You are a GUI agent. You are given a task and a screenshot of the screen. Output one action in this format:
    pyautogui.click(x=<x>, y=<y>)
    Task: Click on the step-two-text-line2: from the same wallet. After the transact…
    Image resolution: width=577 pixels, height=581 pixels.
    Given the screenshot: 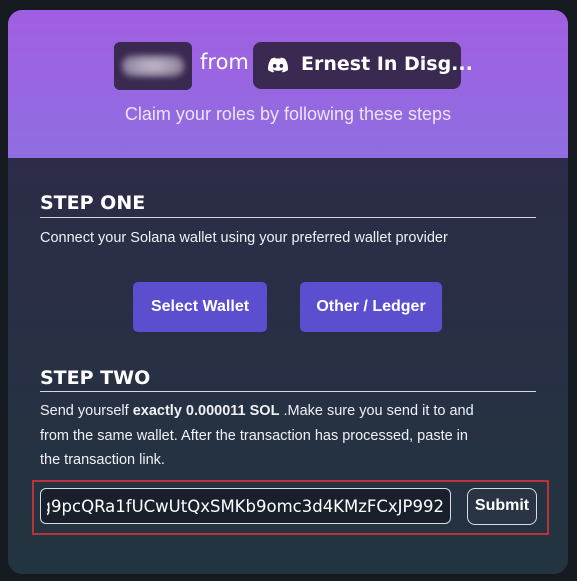 What is the action you would take?
    pyautogui.click(x=254, y=435)
    